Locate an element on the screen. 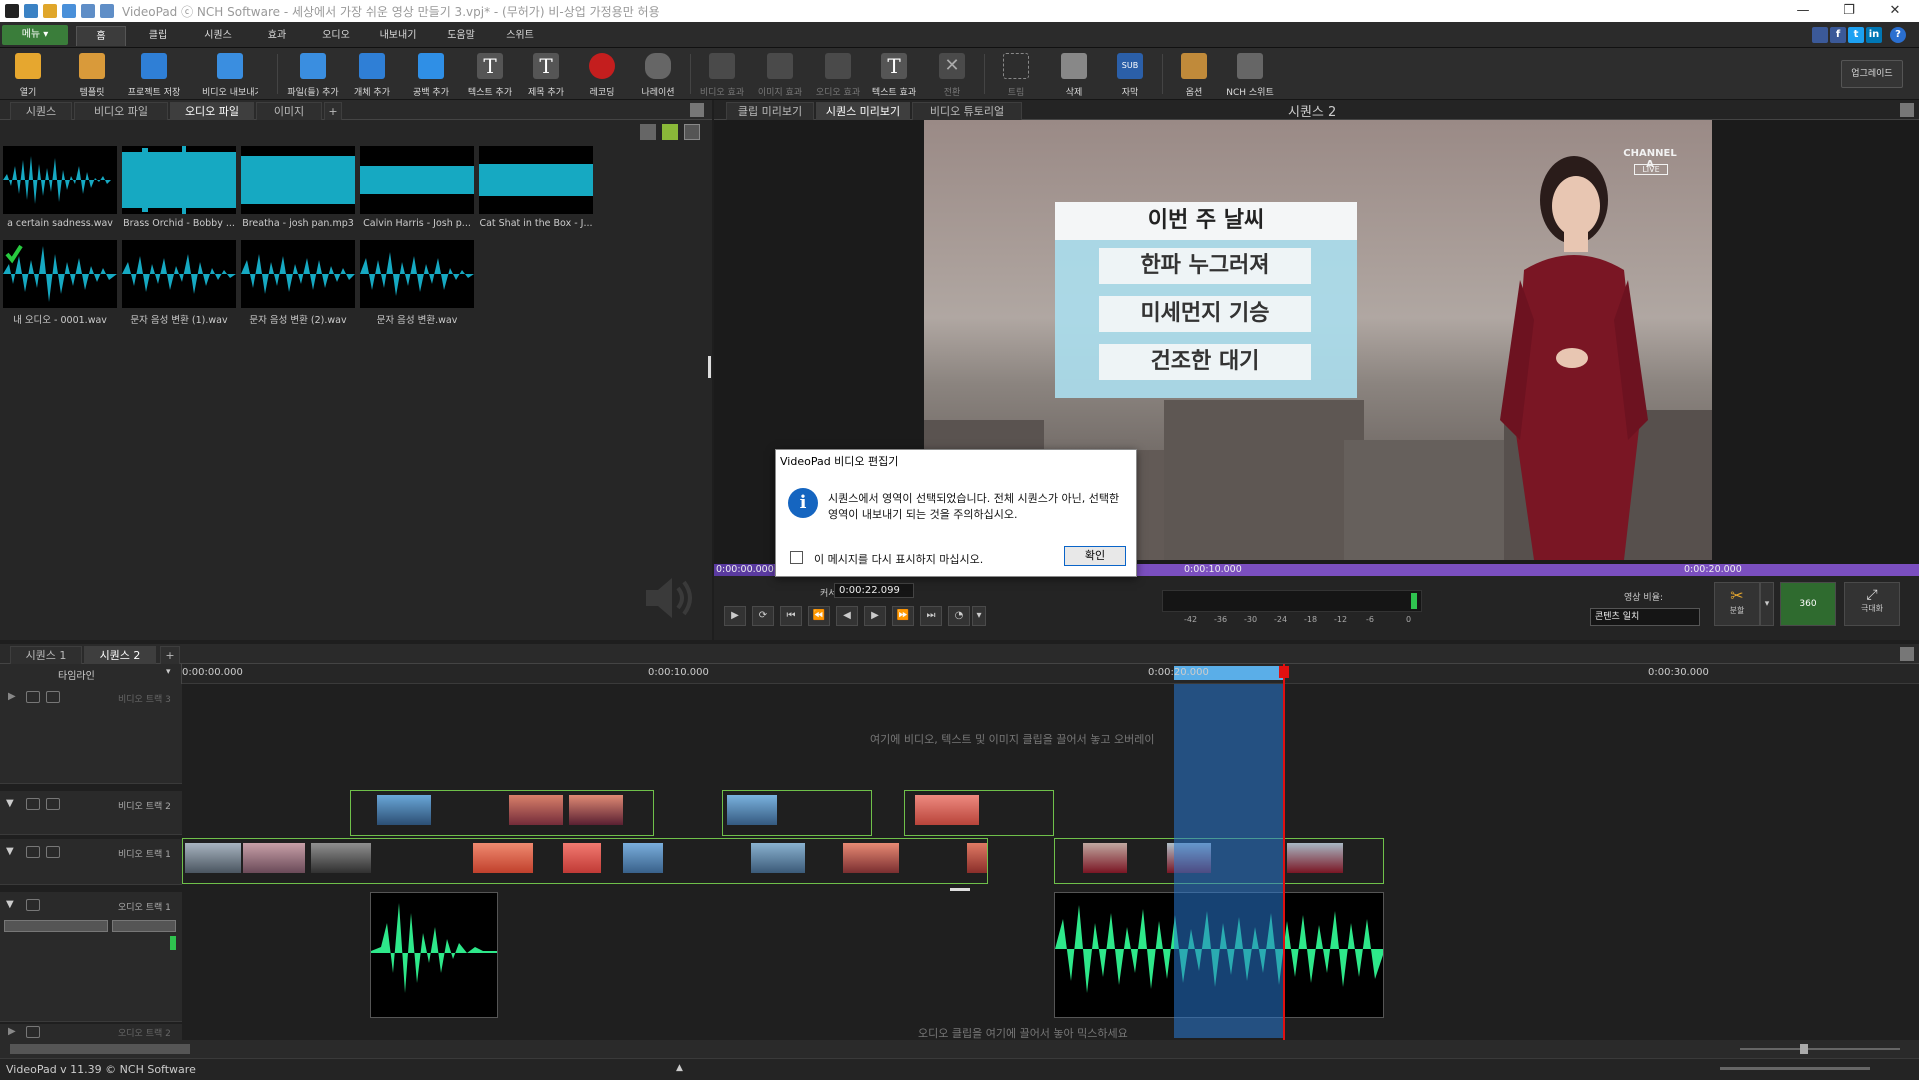 This screenshot has height=1080, width=1919. undo-icon is located at coordinates (88, 11).